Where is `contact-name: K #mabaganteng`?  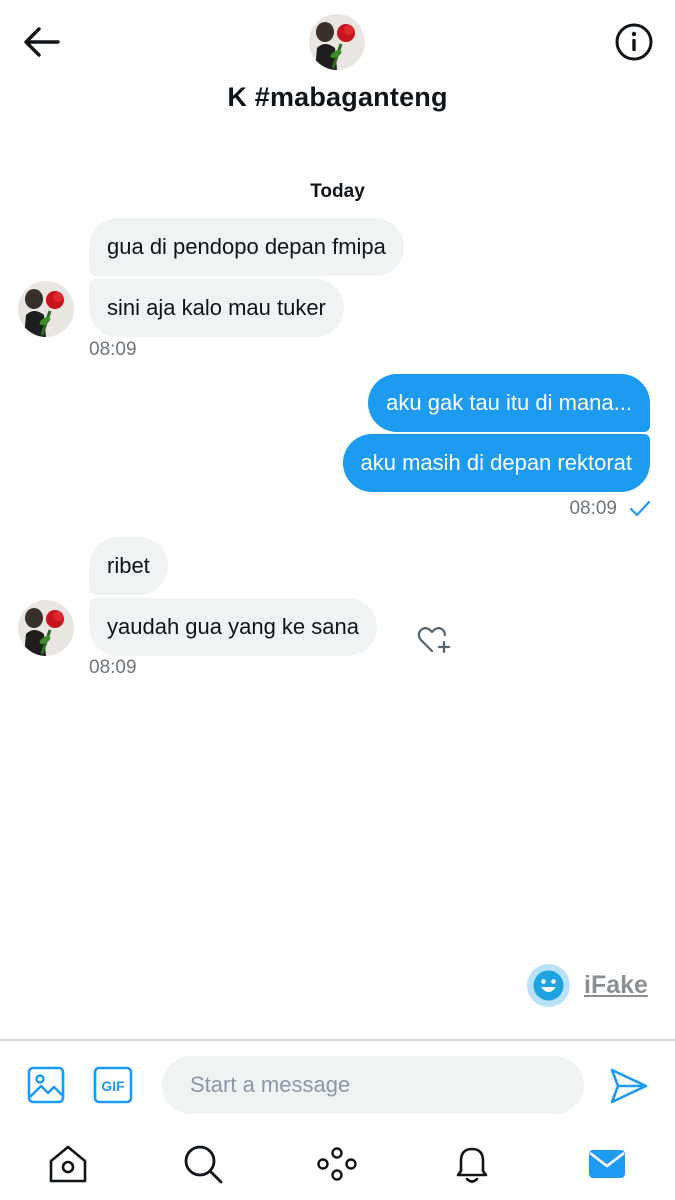 contact-name: K #mabaganteng is located at coordinates (337, 97).